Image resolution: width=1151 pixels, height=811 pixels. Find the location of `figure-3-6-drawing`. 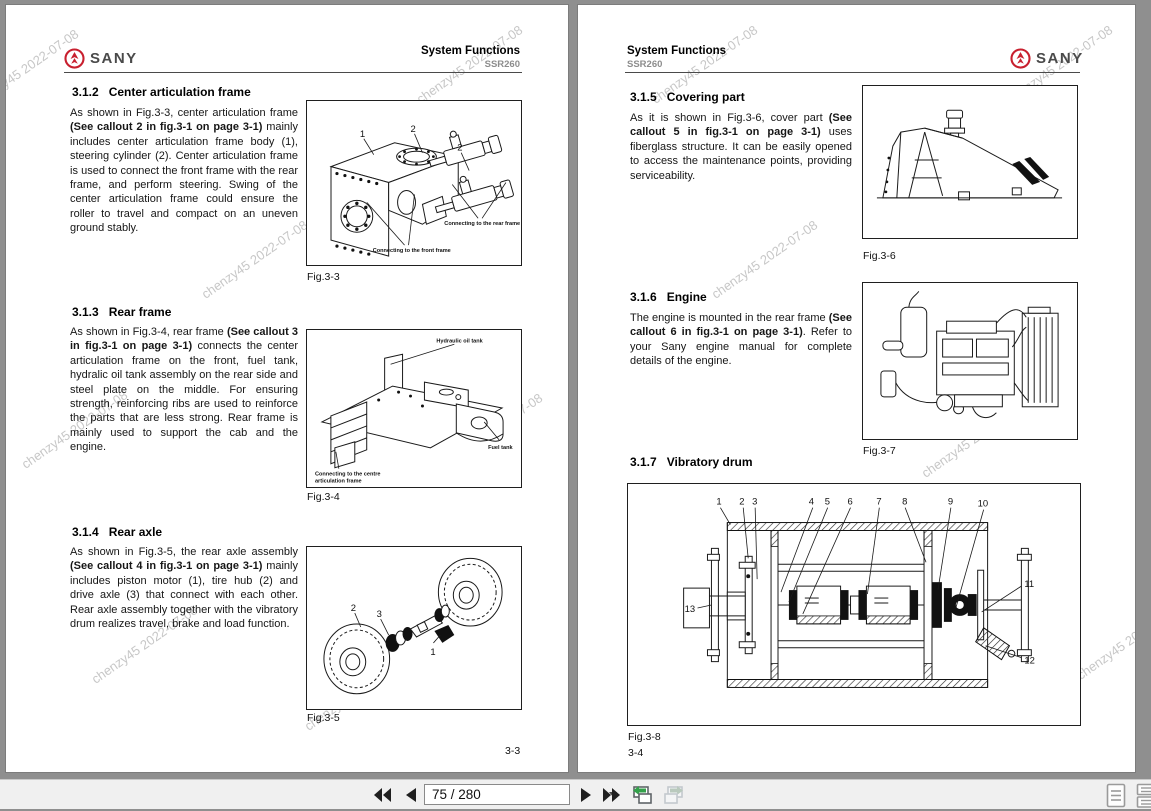

figure-3-6-drawing is located at coordinates (970, 162).